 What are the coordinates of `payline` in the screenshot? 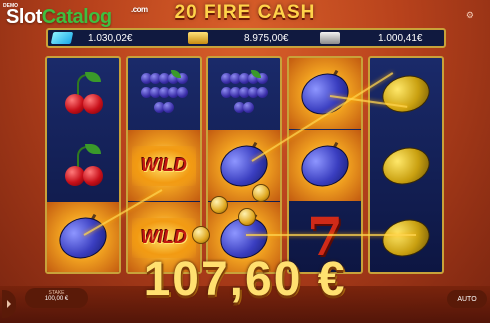 It's located at (331, 235).